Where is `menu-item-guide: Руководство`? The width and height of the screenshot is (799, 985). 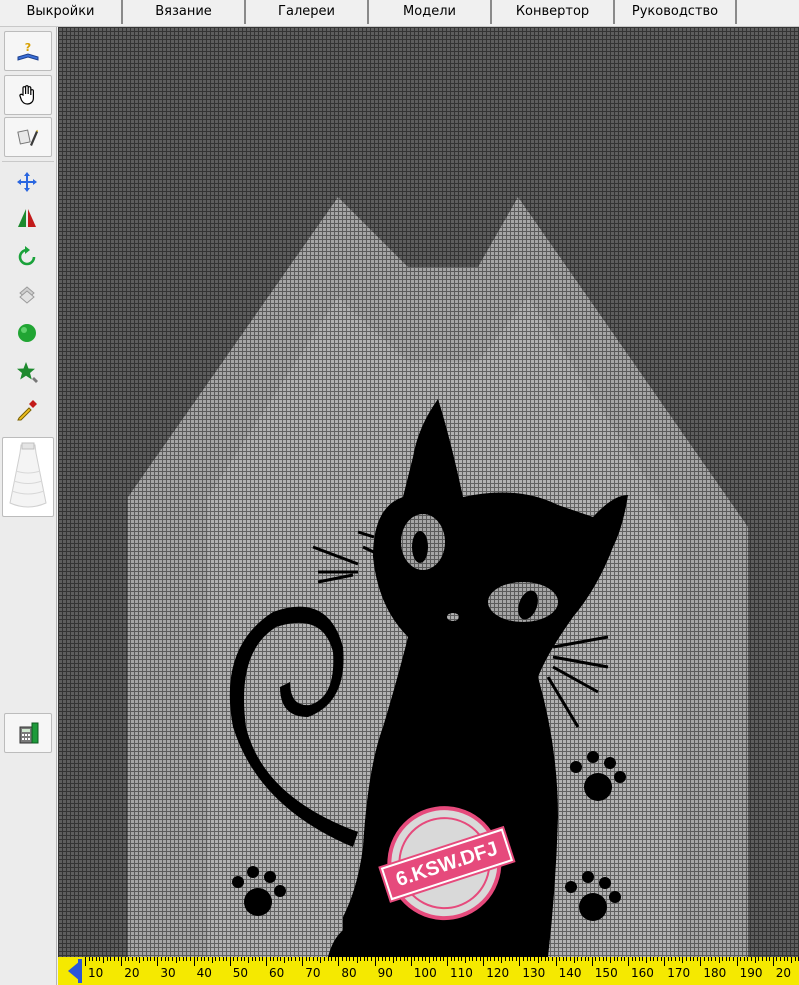
menu-item-guide: Руководство is located at coordinates (676, 12).